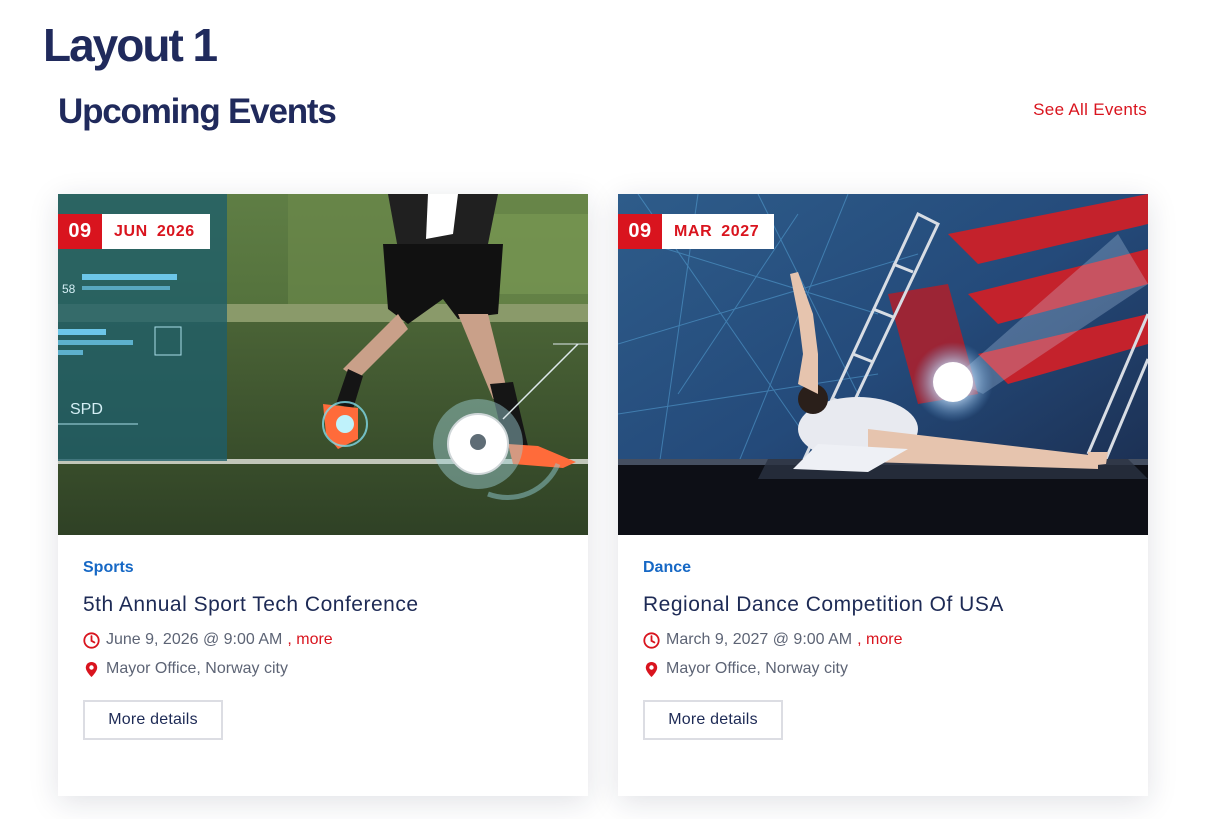  What do you see at coordinates (86, 409) in the screenshot?
I see `svg-text: SPD` at bounding box center [86, 409].